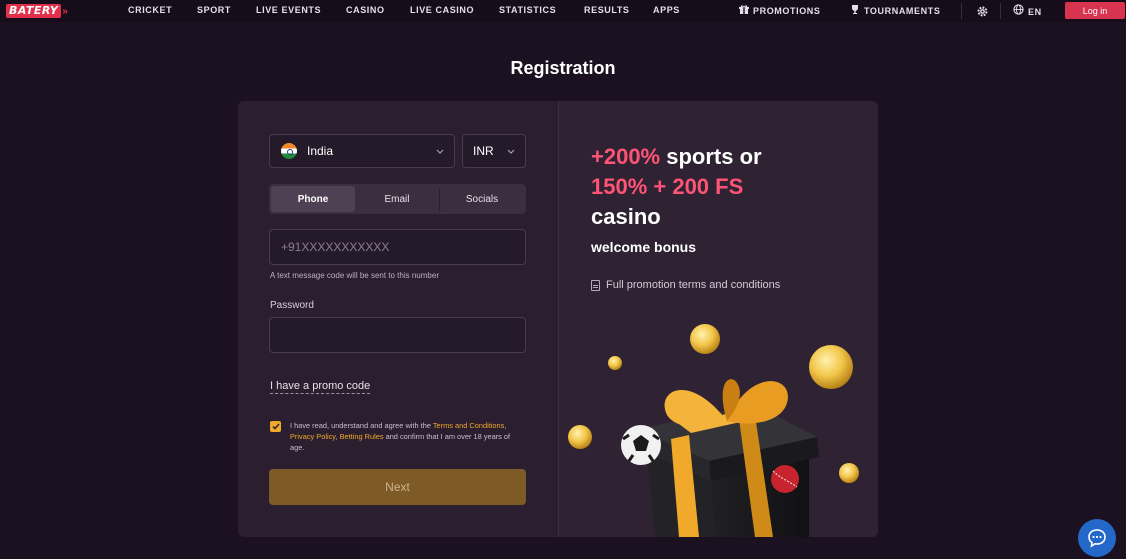  Describe the element at coordinates (362, 436) in the screenshot. I see `betting-rules-link: Betting Rules` at that location.